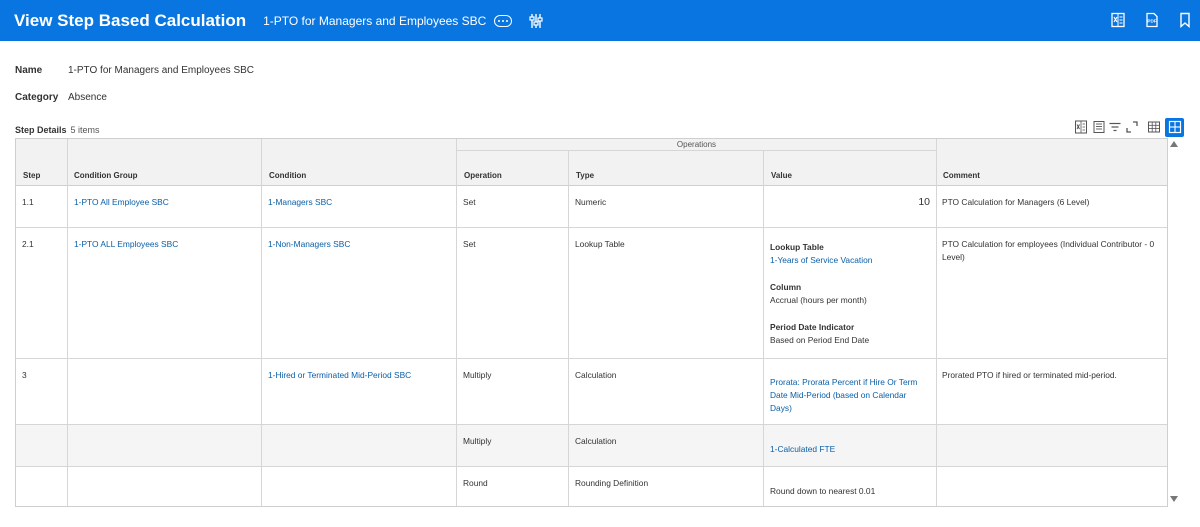 This screenshot has height=527, width=1200. What do you see at coordinates (1132, 127) in the screenshot?
I see `fullscreen-icon` at bounding box center [1132, 127].